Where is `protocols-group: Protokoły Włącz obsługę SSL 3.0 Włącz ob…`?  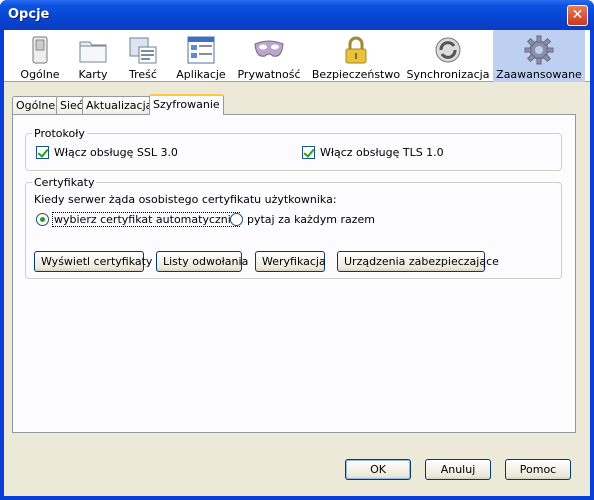 protocols-group: Protokoły Włącz obsługę SSL 3.0 Włącz ob… is located at coordinates (293, 149).